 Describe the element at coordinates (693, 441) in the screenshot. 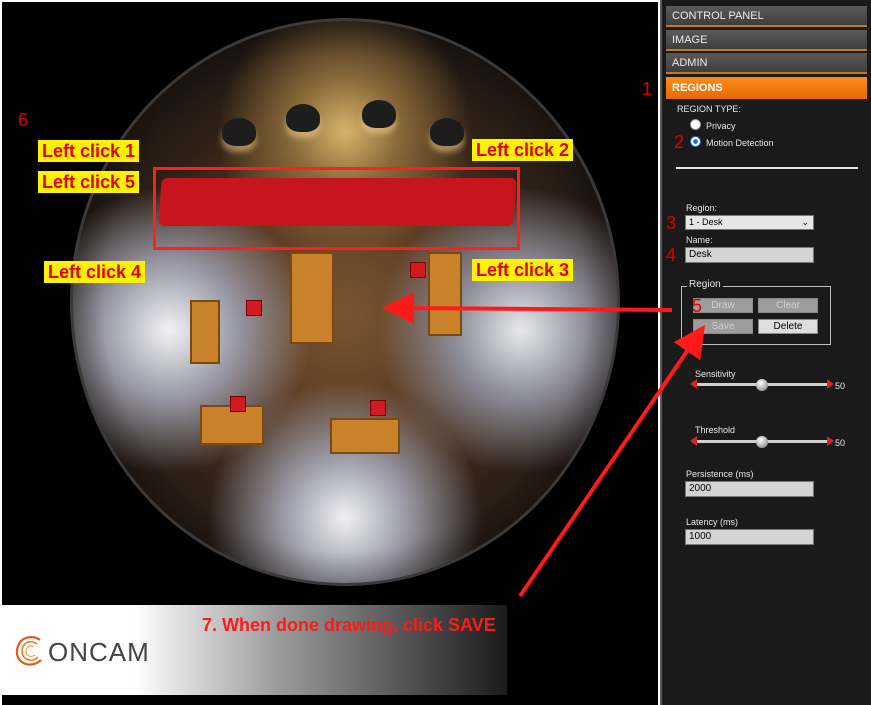

I see `threshold-decrease-icon` at that location.